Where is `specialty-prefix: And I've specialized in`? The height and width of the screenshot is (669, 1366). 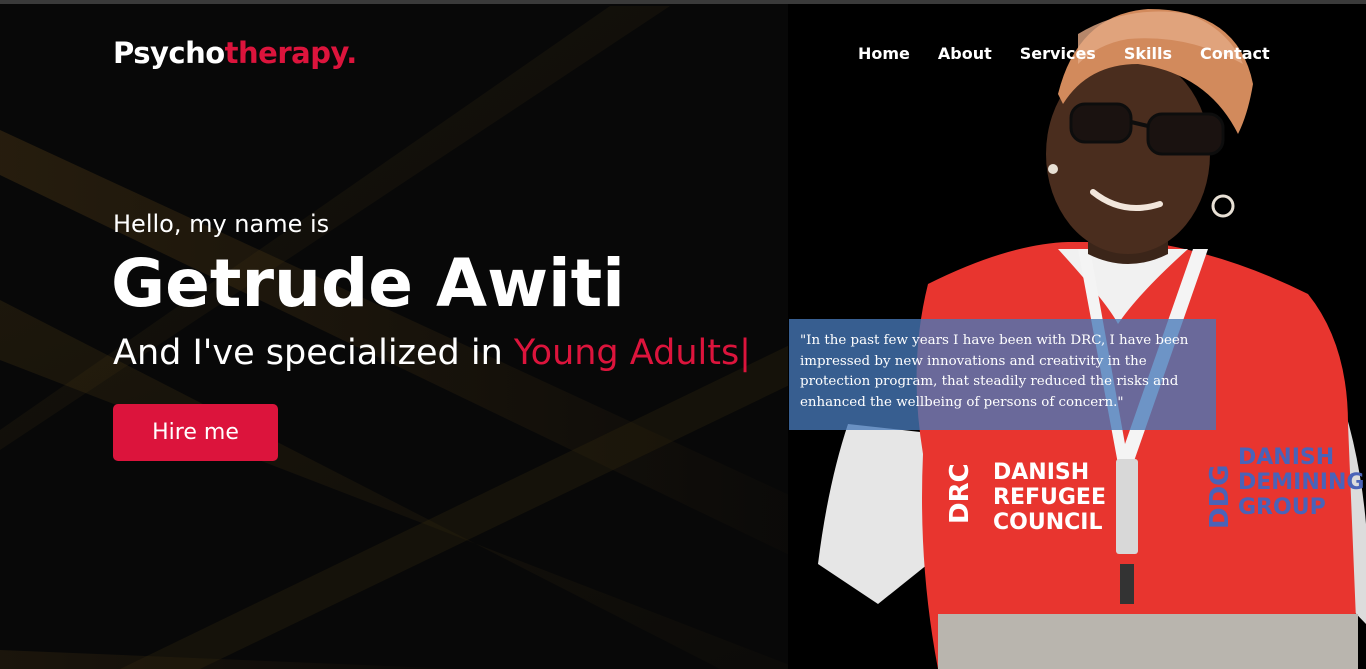
specialty-prefix: And I've specialized in is located at coordinates (313, 353).